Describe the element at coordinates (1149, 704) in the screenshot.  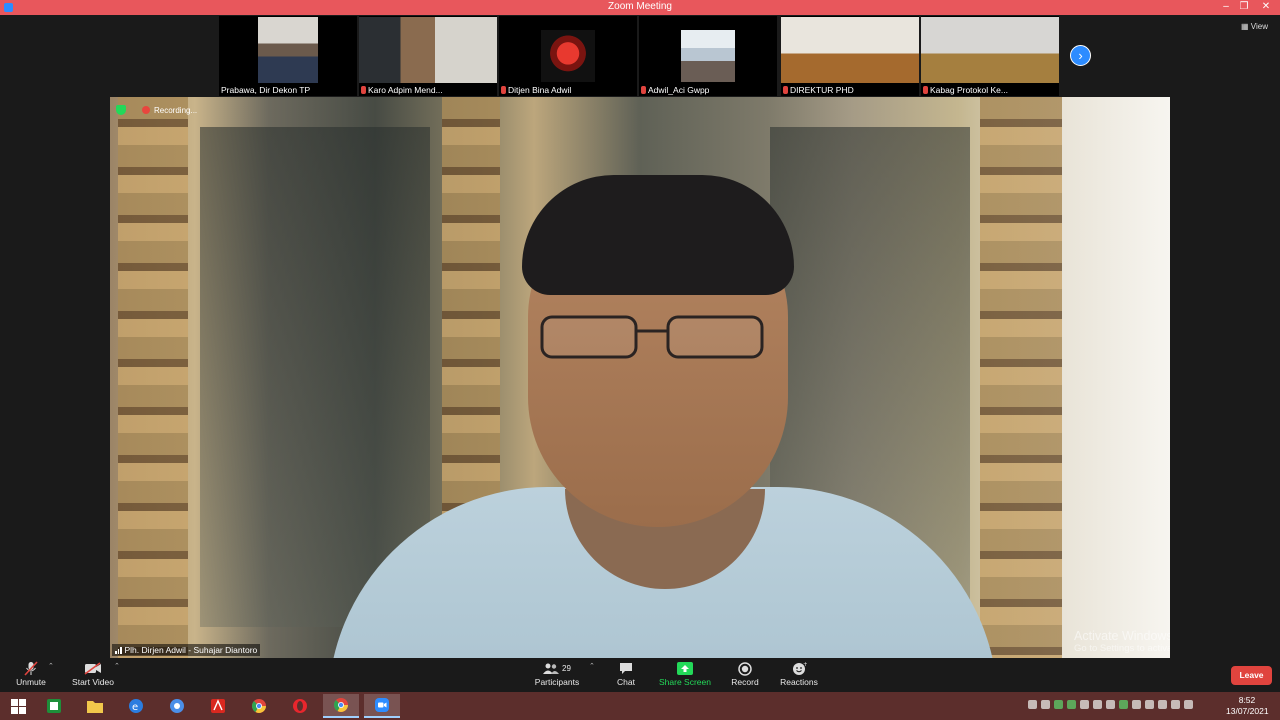
I see `battery-icon` at that location.